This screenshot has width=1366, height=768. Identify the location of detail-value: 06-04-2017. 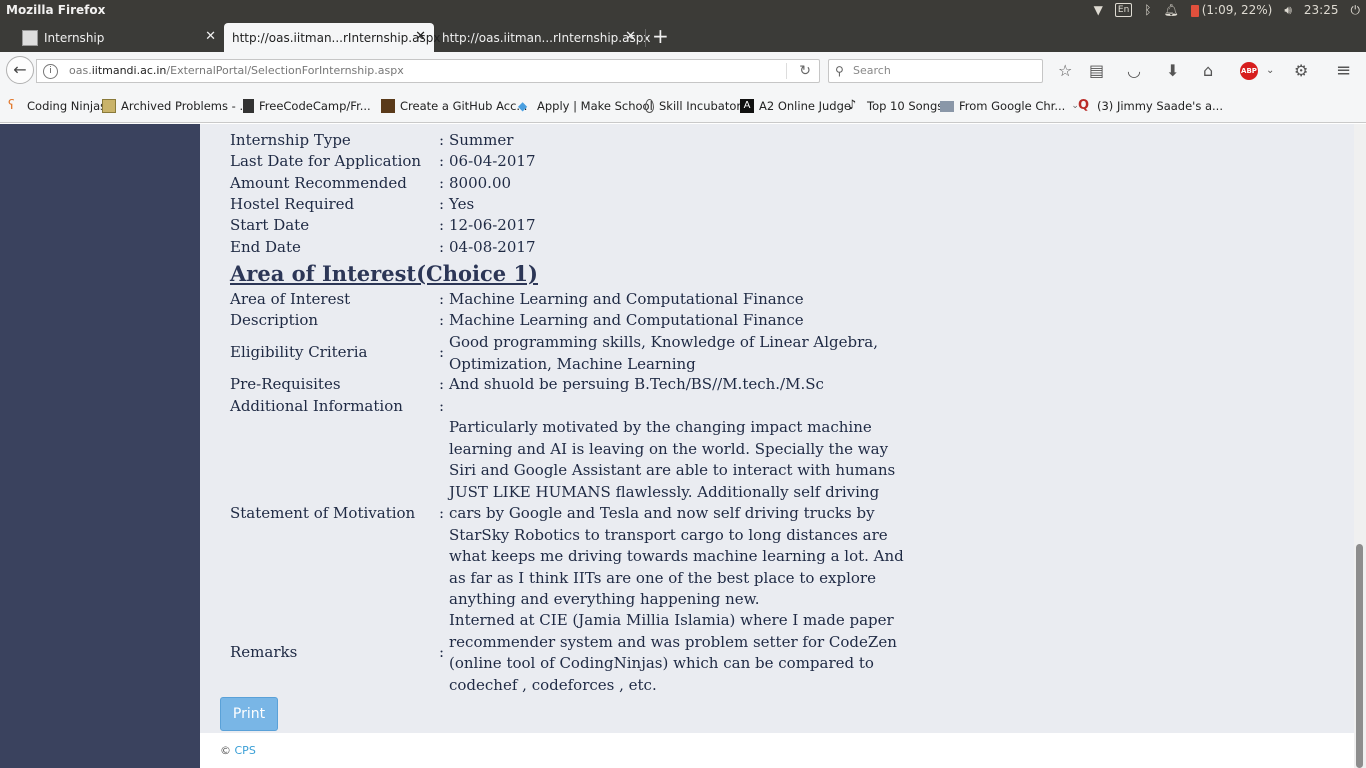
(492, 161).